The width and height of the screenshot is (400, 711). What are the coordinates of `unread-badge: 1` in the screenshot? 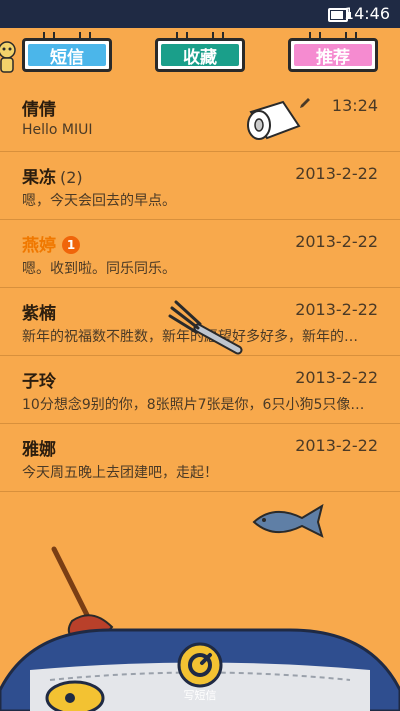 It's located at (71, 245).